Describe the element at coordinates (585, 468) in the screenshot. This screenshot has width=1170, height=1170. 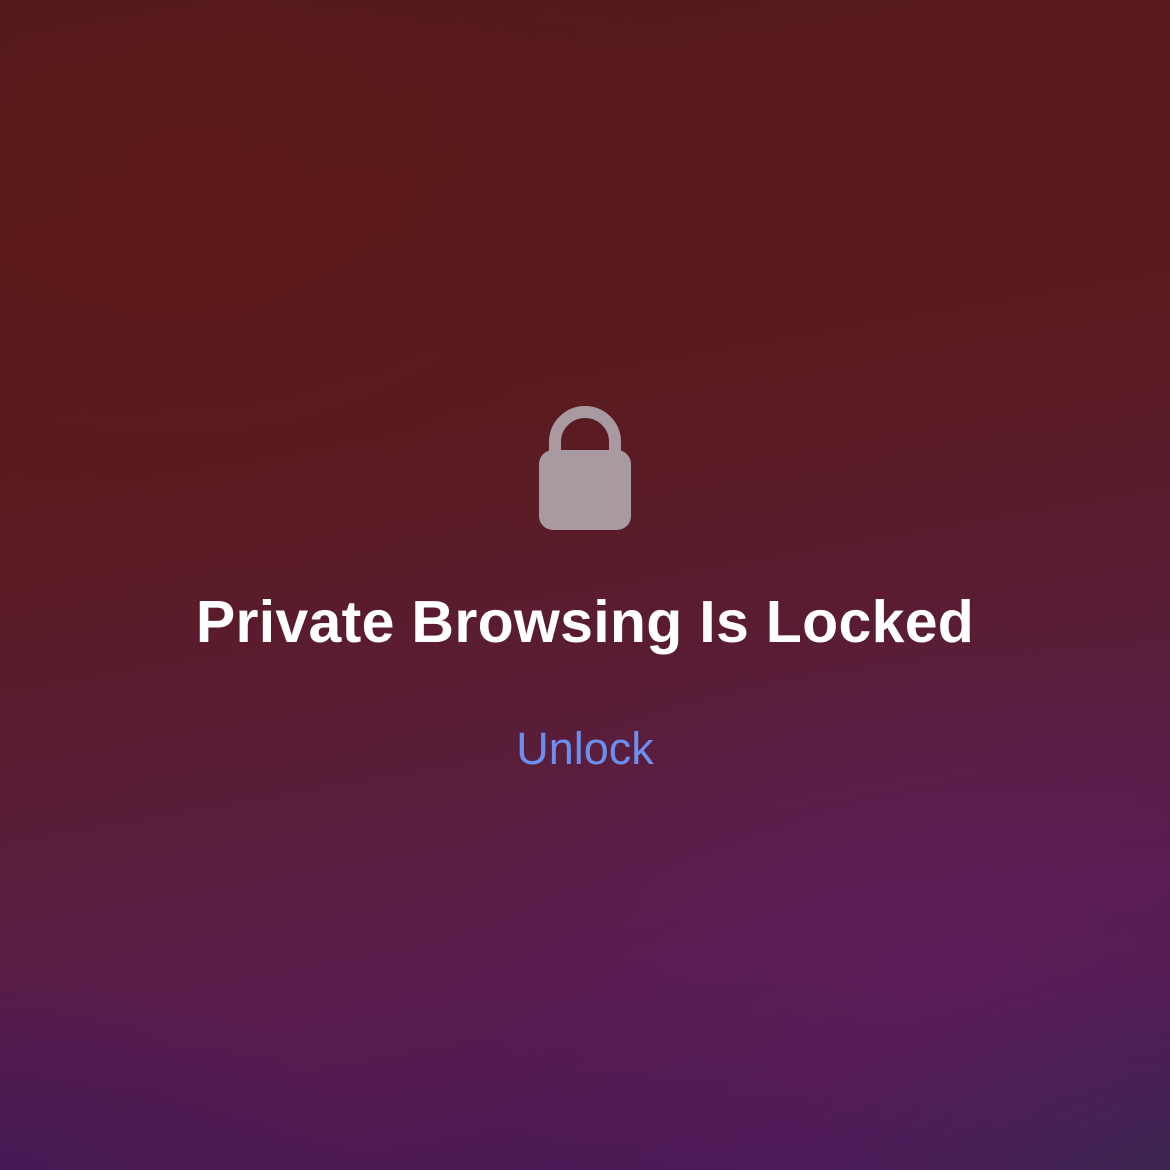
I see `lock-icon` at that location.